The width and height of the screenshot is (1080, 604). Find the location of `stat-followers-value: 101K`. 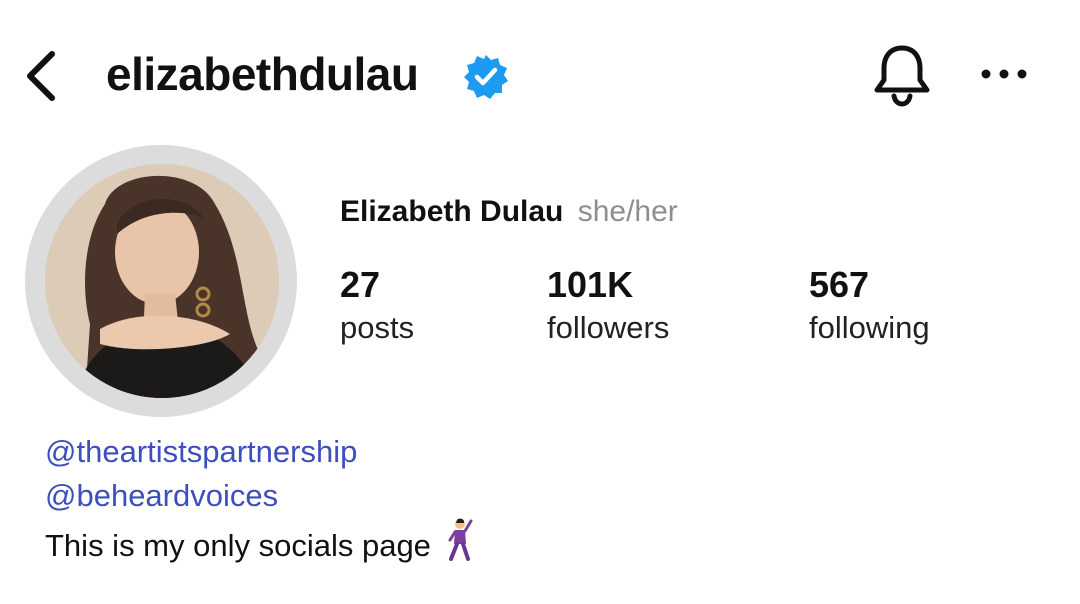

stat-followers-value: 101K is located at coordinates (590, 284).